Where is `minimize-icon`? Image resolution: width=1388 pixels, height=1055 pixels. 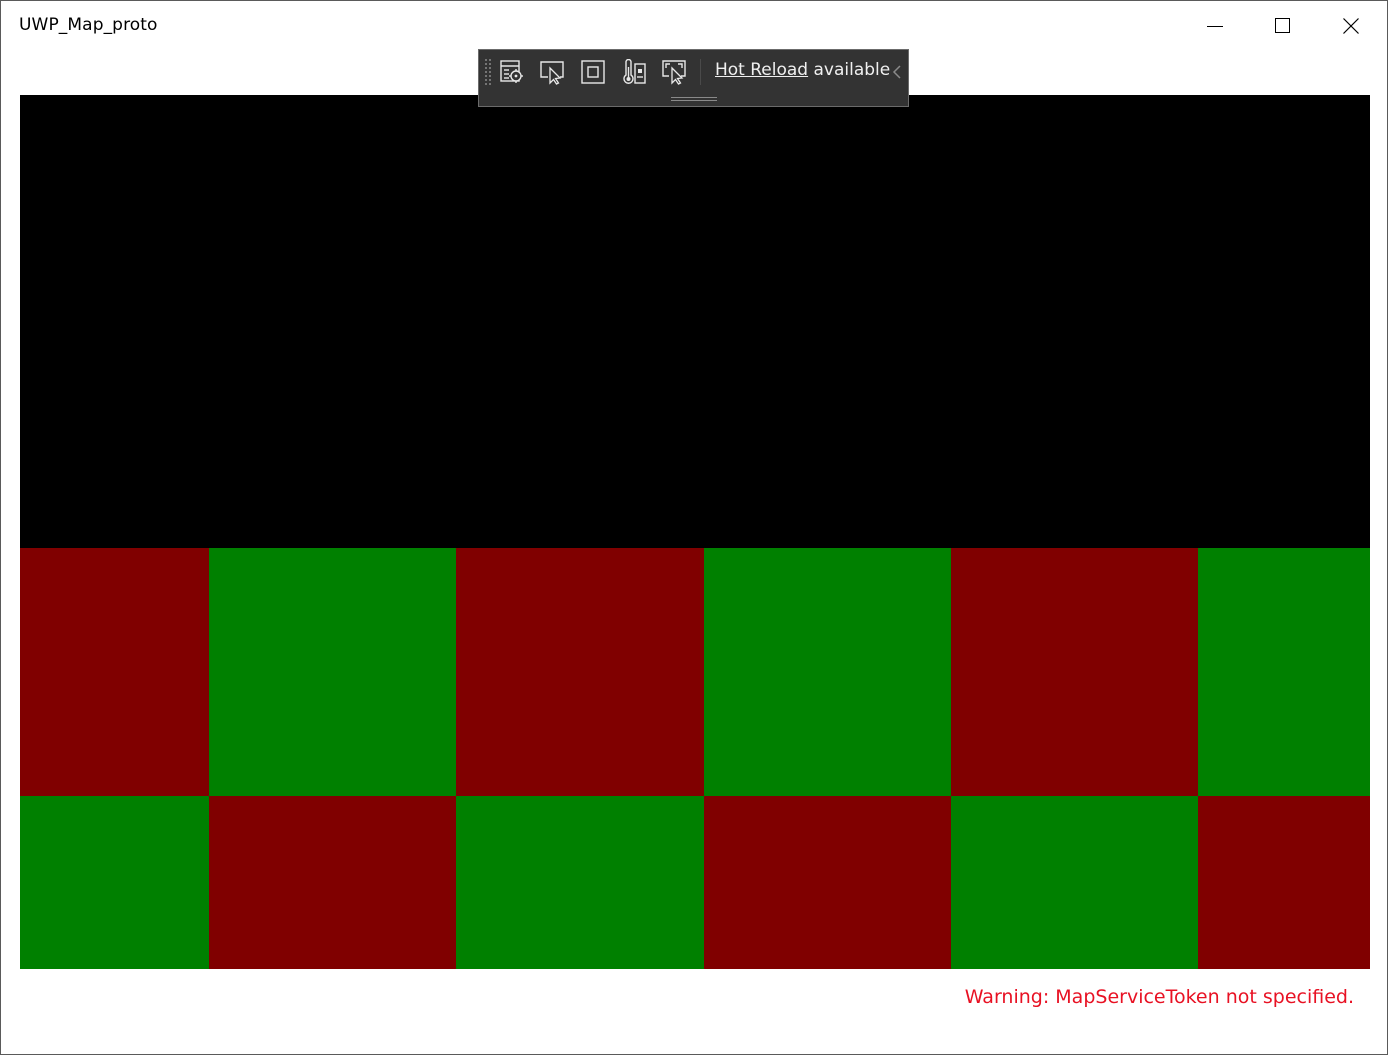
minimize-icon is located at coordinates (1215, 26).